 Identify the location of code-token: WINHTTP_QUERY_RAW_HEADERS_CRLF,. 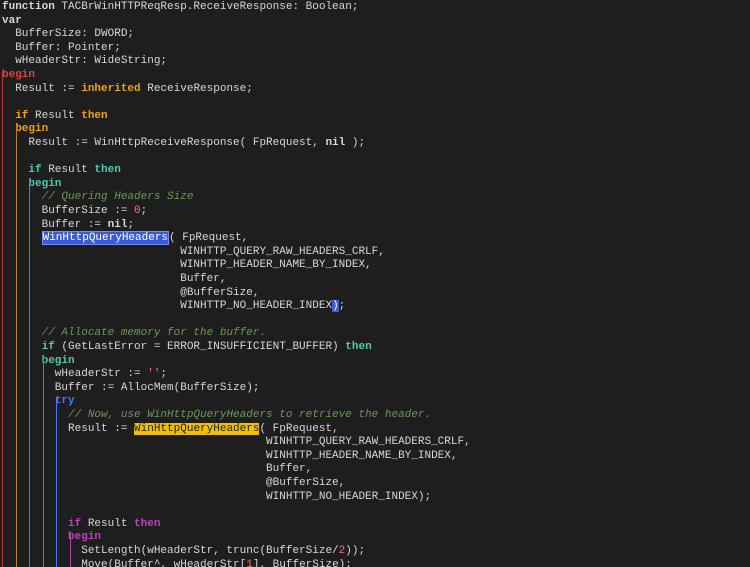
(193, 251).